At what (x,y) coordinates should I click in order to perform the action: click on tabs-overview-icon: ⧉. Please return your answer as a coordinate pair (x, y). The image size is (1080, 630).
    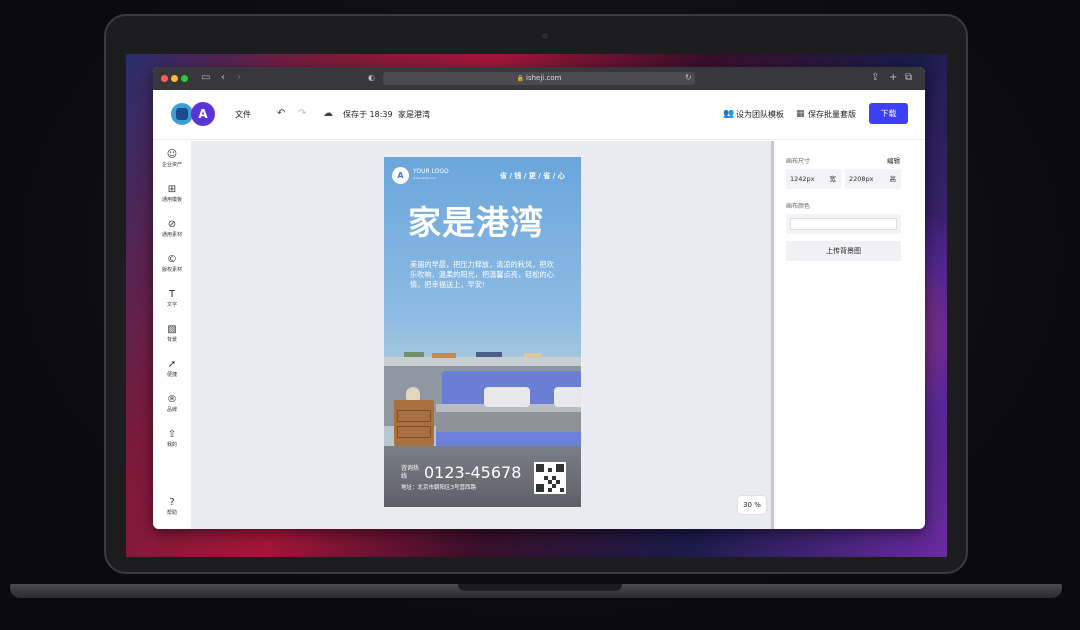
    Looking at the image, I should click on (908, 78).